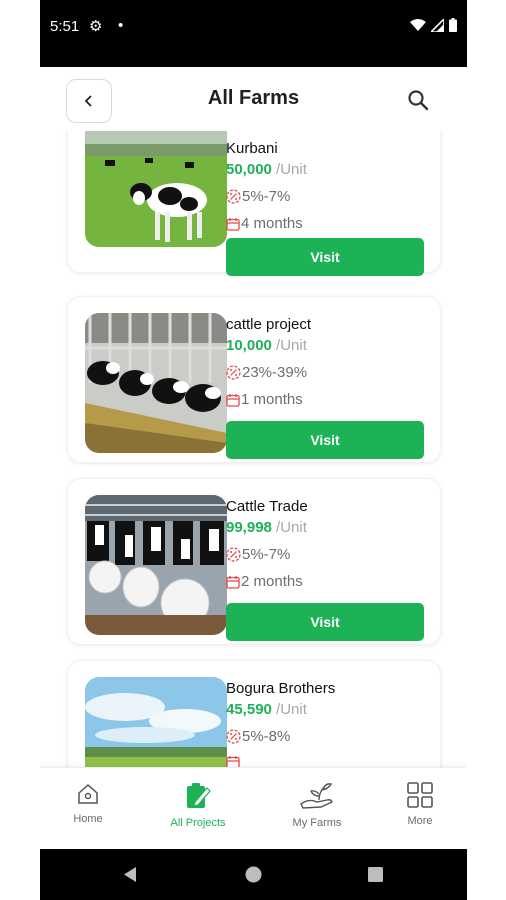 The image size is (506, 900). I want to click on farm-card: Bogura Brothers 45,590 /Unit 5%-8%, so click(254, 713).